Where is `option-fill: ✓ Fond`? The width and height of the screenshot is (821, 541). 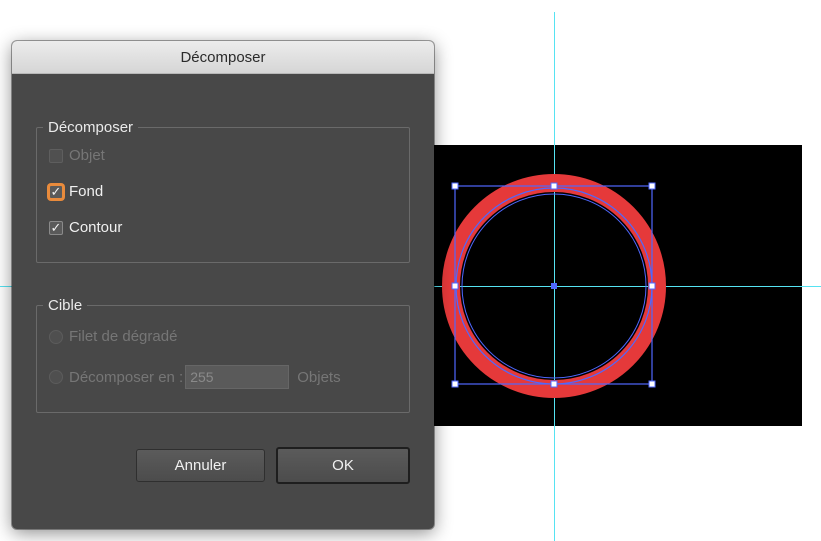
option-fill: ✓ Fond is located at coordinates (76, 191).